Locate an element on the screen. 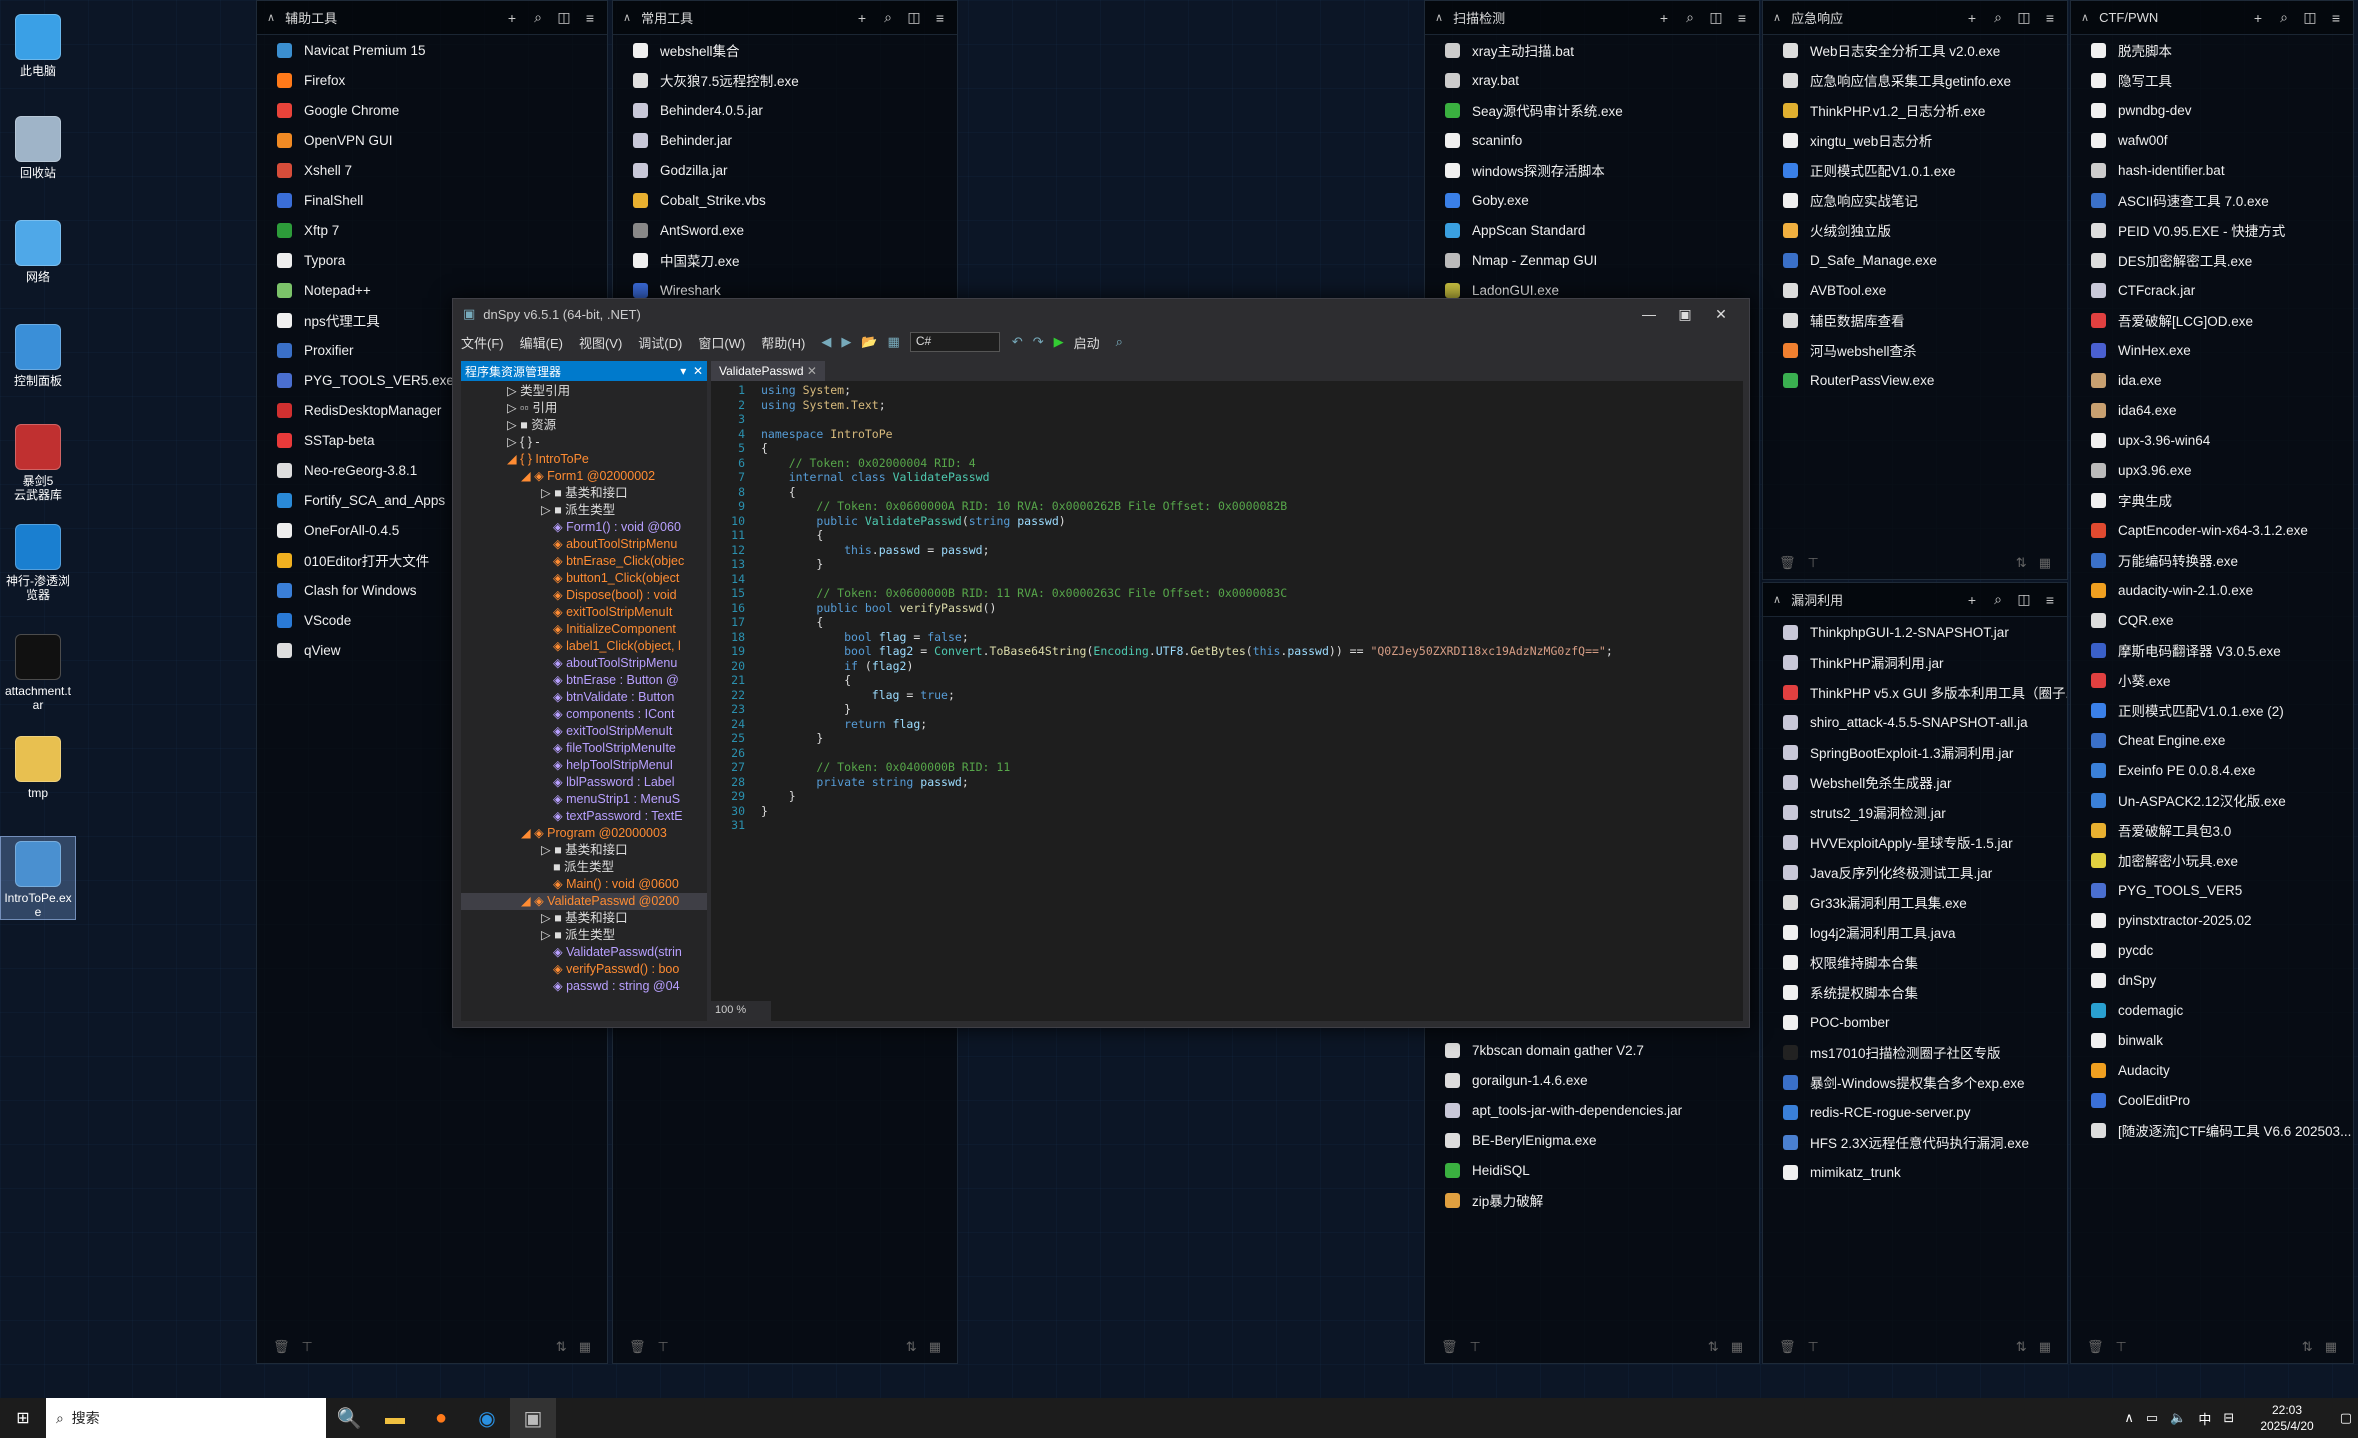 This screenshot has height=1438, width=2358. tree-node: ◈ lblPassword : Label is located at coordinates (584, 782).